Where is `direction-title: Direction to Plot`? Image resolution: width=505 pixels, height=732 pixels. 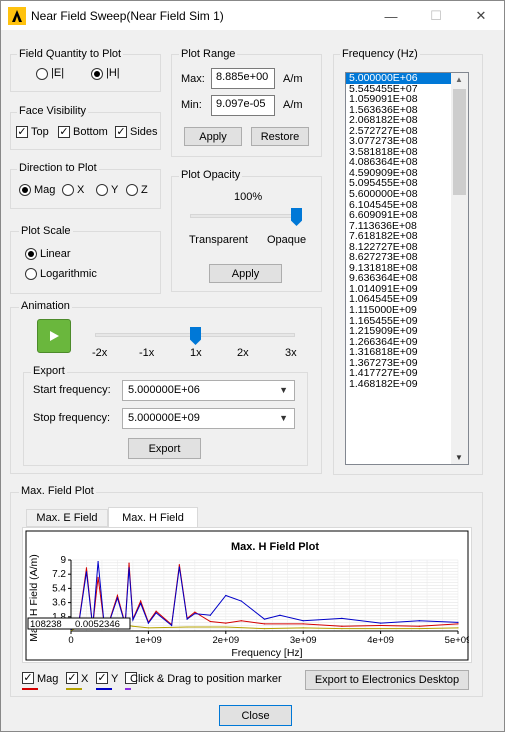
direction-title: Direction to Plot is located at coordinates (58, 168).